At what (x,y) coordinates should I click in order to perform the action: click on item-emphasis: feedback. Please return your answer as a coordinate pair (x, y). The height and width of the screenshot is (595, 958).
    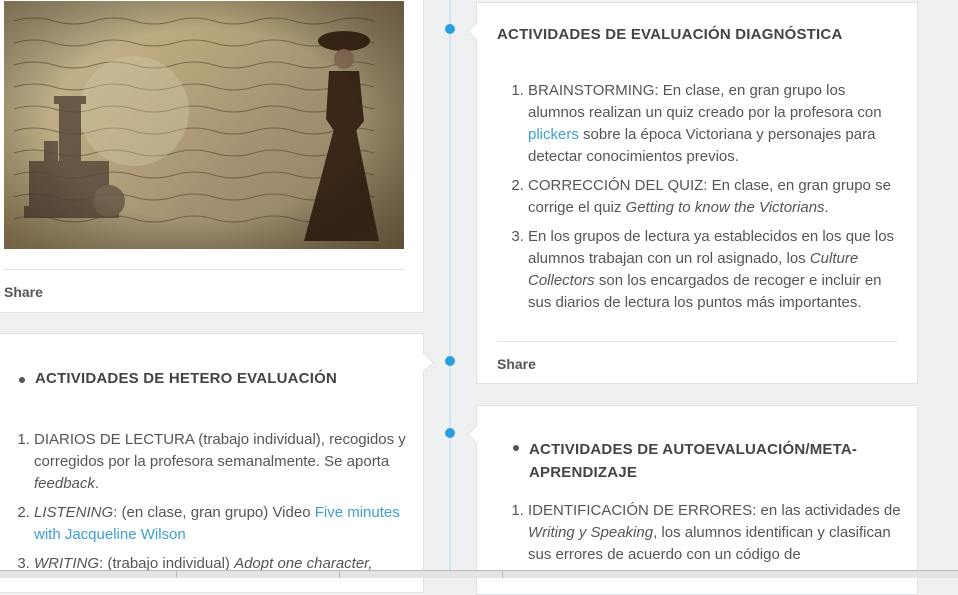
    Looking at the image, I should click on (64, 483).